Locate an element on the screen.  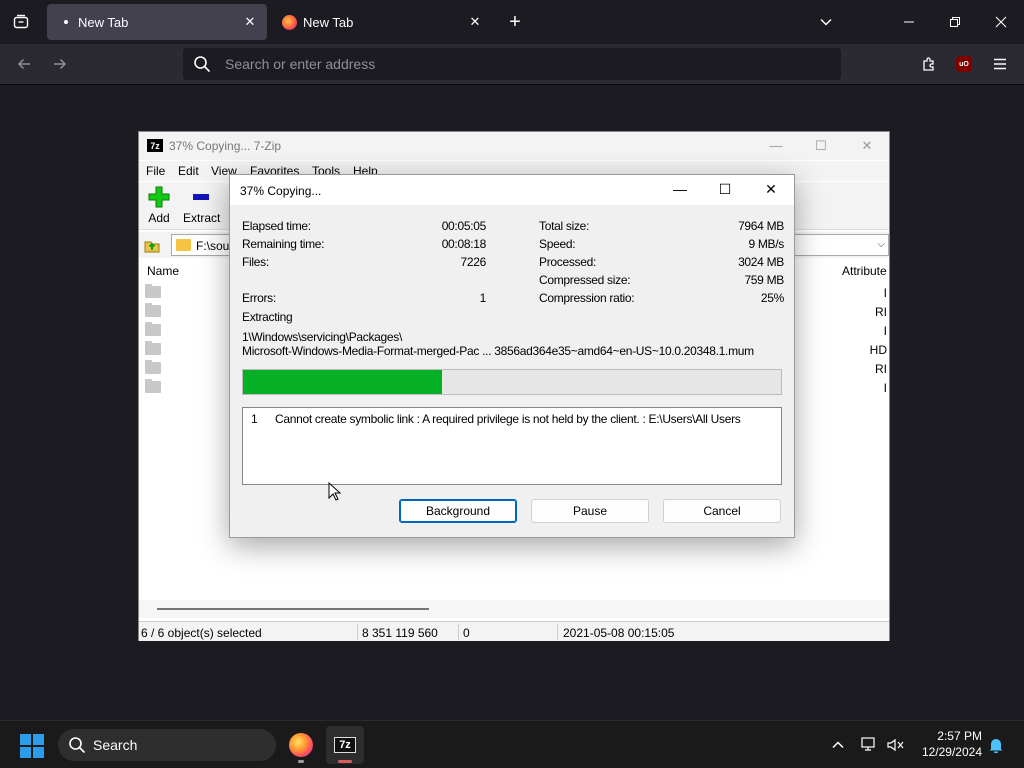
cancel-button: Cancel is located at coordinates (722, 511).